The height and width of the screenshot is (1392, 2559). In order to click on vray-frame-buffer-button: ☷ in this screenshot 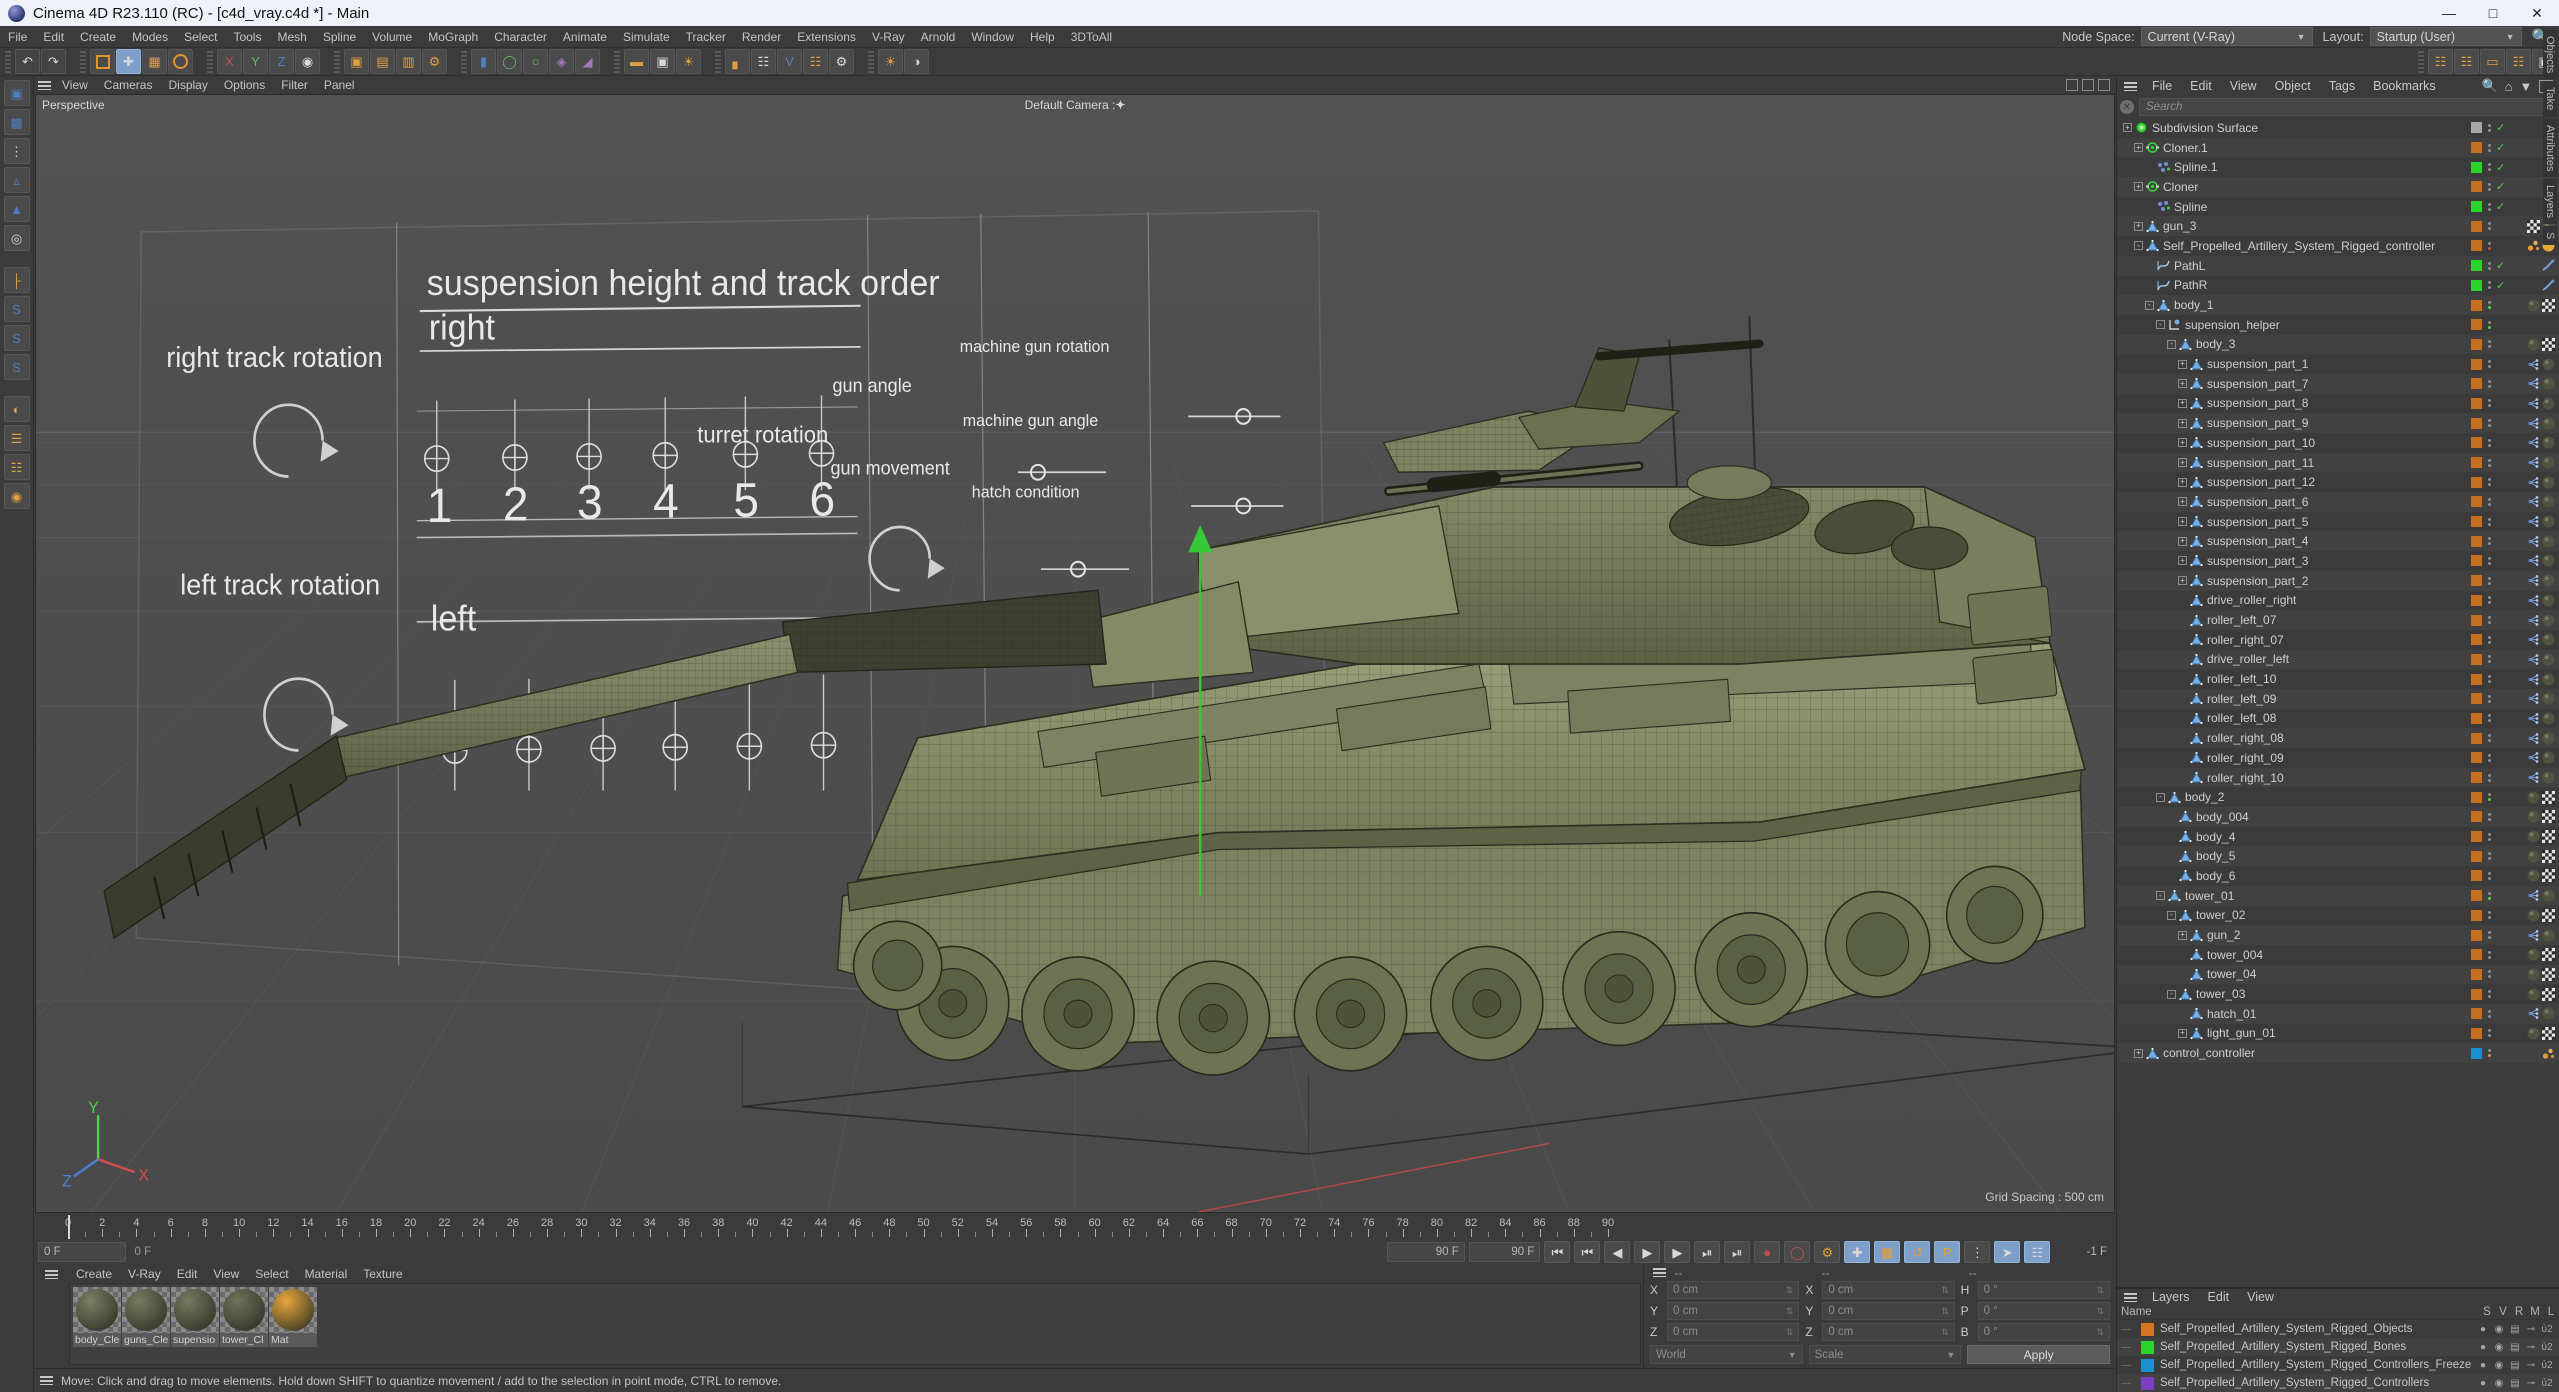, I will do `click(815, 61)`.